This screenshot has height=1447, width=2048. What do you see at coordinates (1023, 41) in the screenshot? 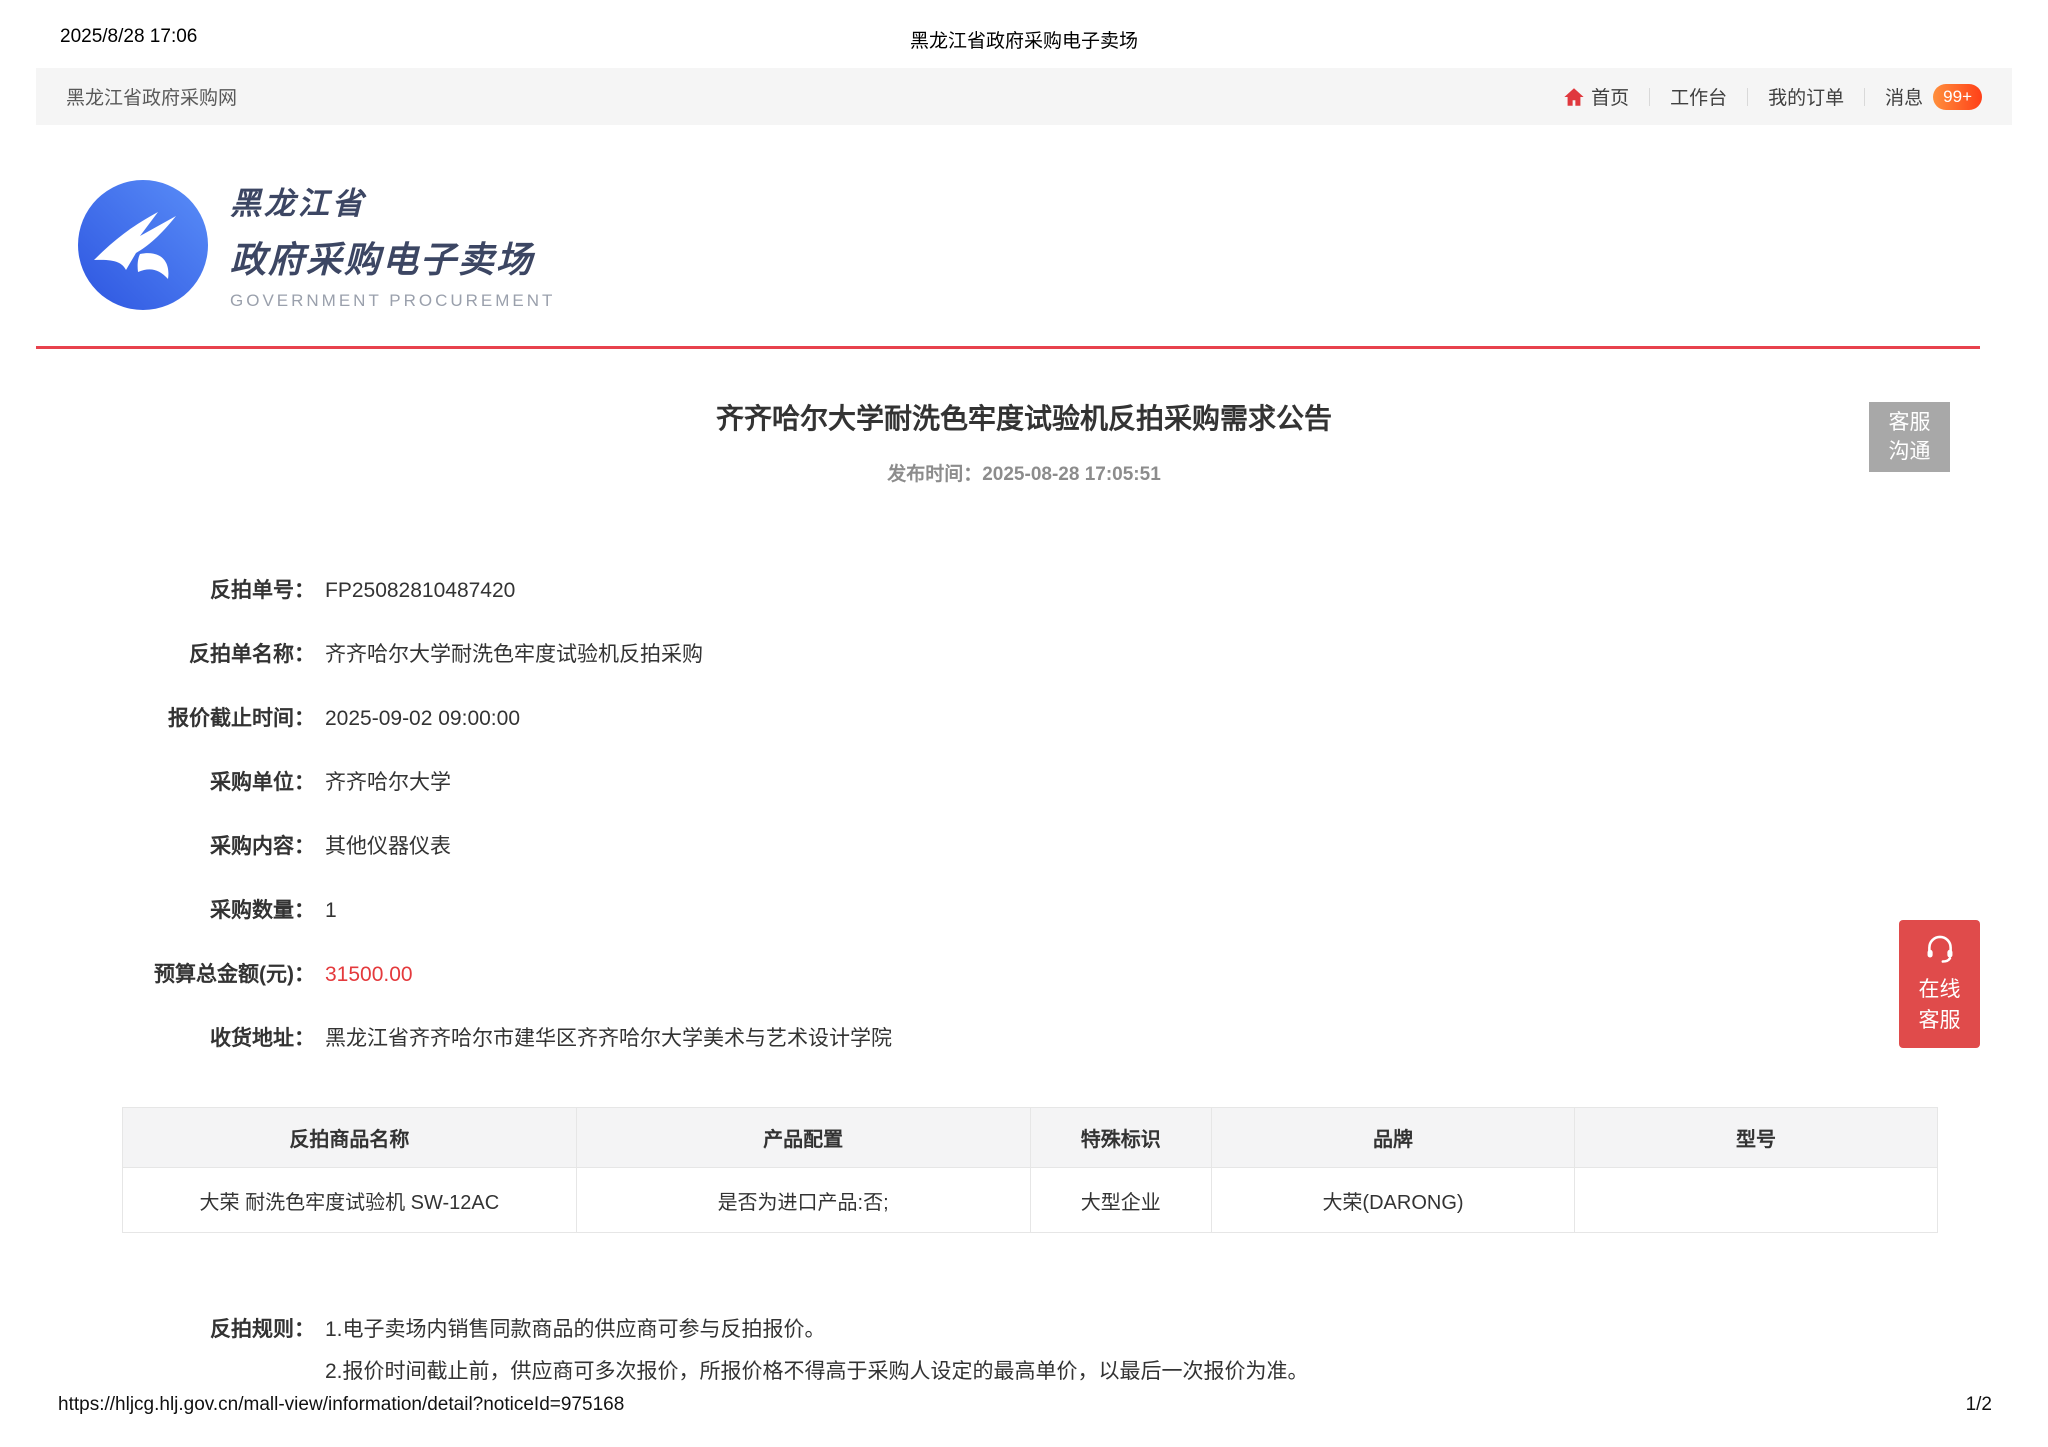
I see `print-page-title: 黑龙江省政府采购电子卖场` at bounding box center [1023, 41].